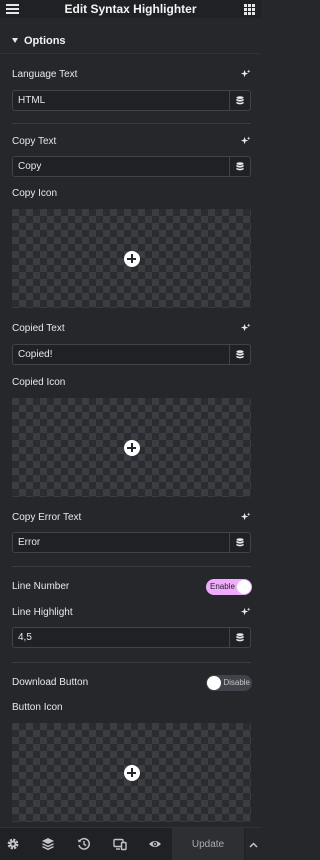 The height and width of the screenshot is (860, 320). What do you see at coordinates (15, 40) in the screenshot?
I see `caret-down-icon` at bounding box center [15, 40].